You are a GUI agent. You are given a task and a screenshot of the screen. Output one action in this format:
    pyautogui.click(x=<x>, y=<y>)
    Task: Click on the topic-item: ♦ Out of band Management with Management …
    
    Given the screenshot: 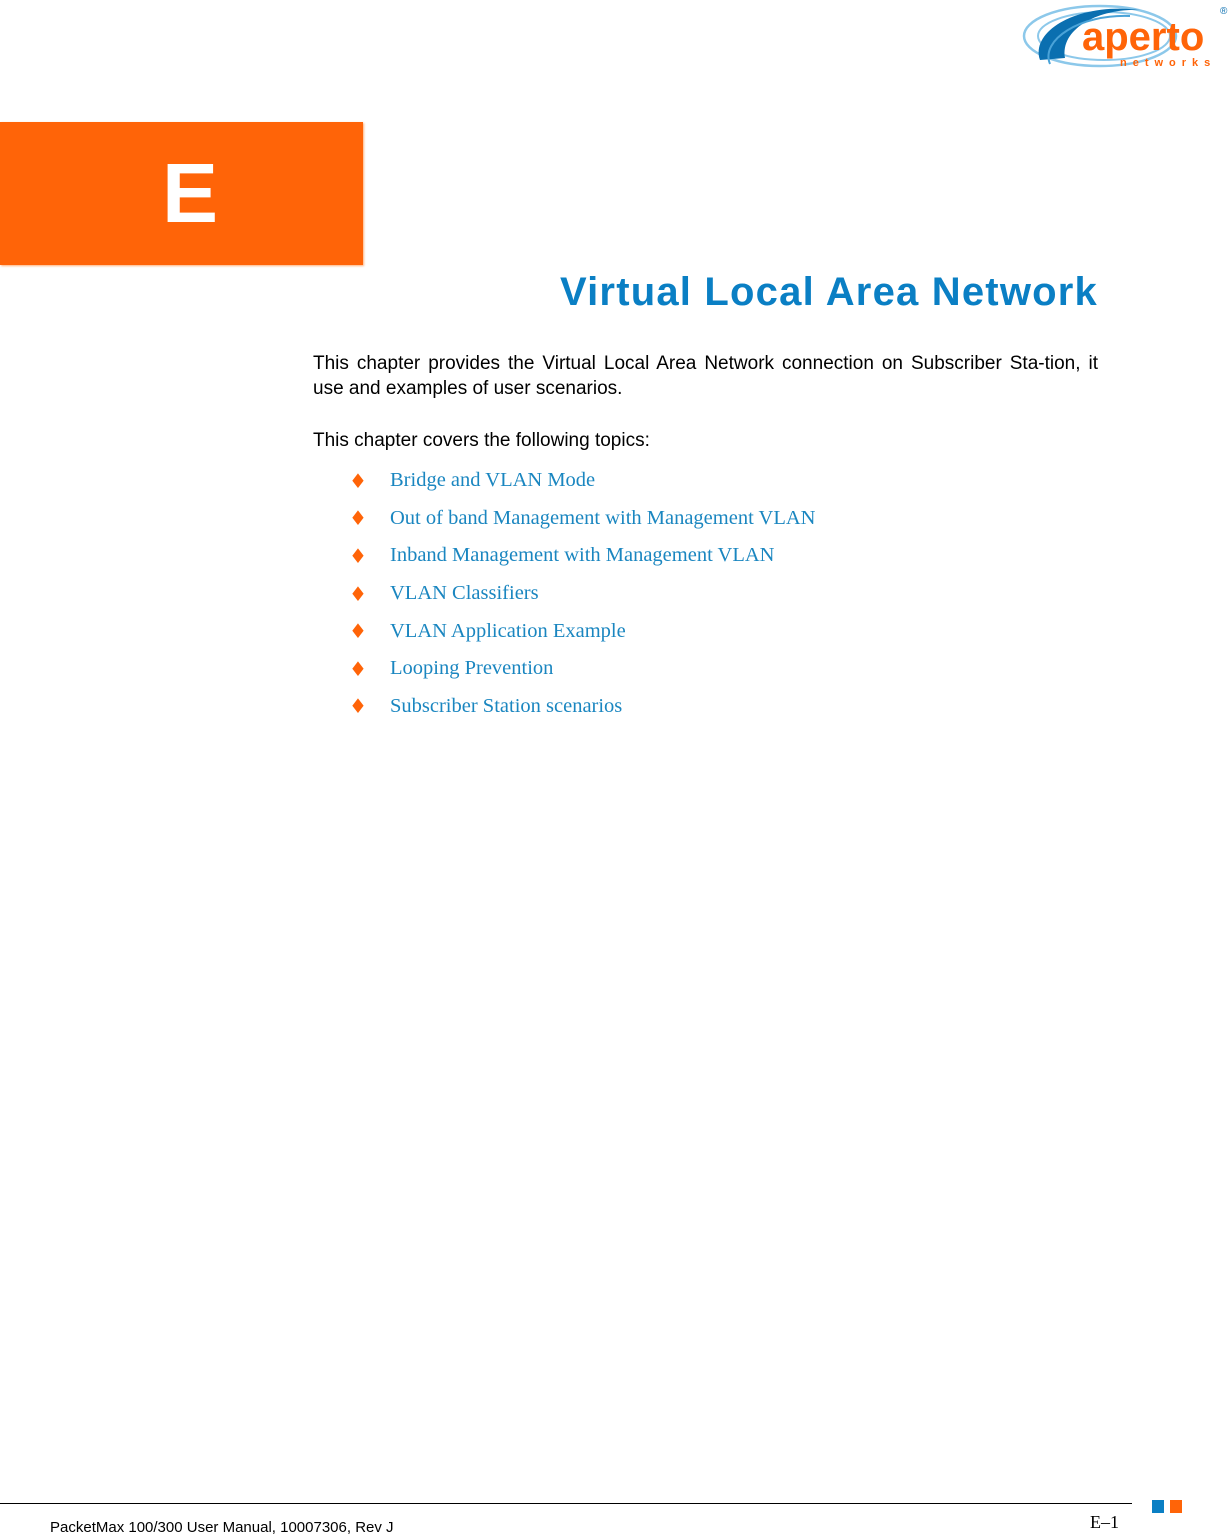 What is the action you would take?
    pyautogui.click(x=582, y=519)
    